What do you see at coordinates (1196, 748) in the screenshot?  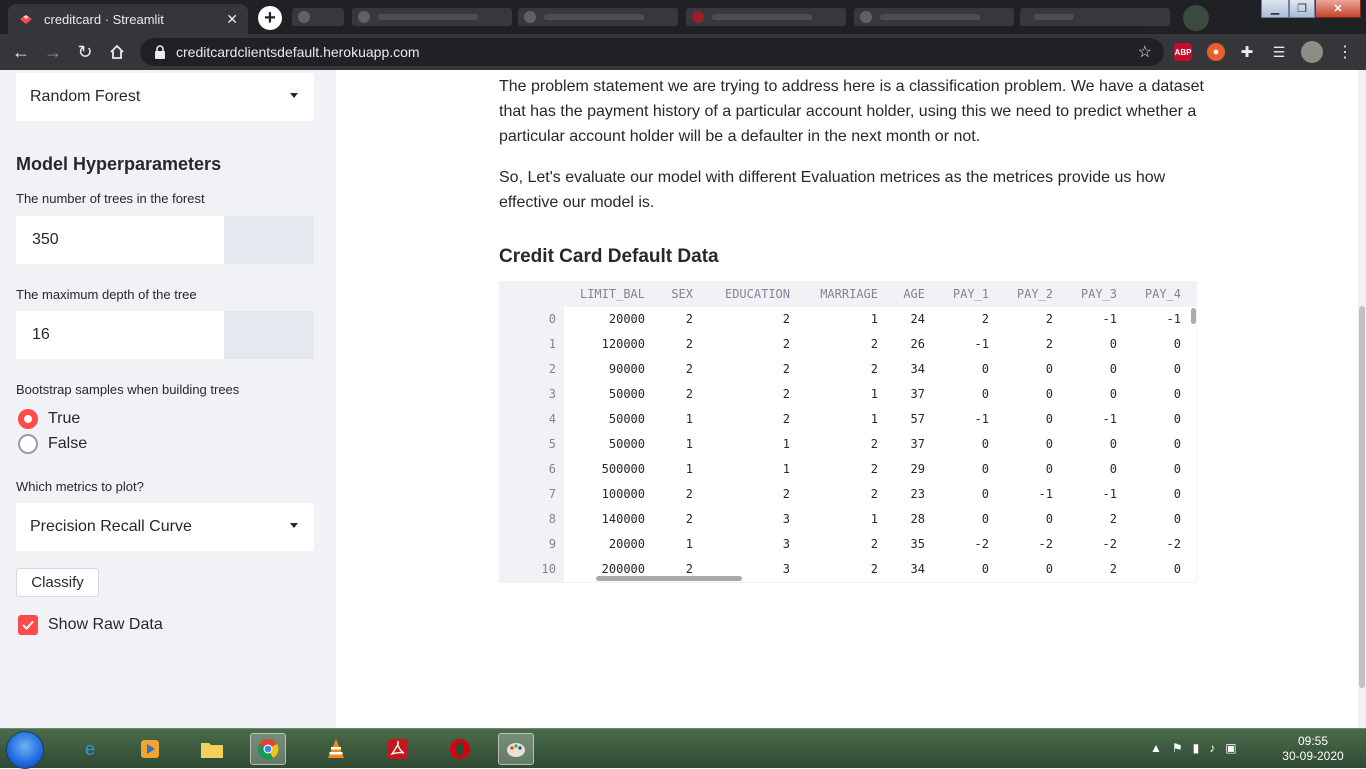 I see `network-signal-icon: ▮` at bounding box center [1196, 748].